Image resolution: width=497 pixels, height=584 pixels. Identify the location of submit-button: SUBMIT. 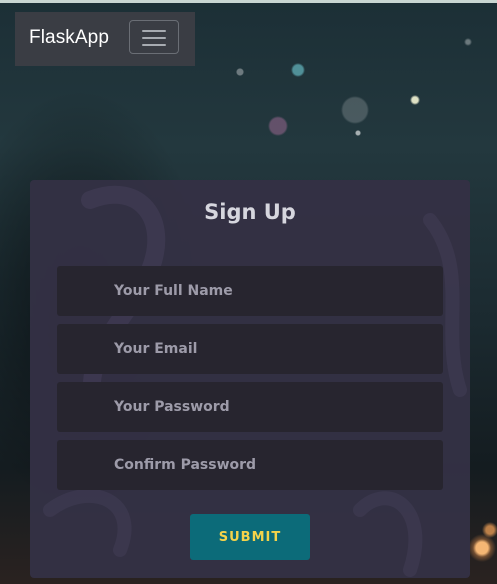
(250, 537).